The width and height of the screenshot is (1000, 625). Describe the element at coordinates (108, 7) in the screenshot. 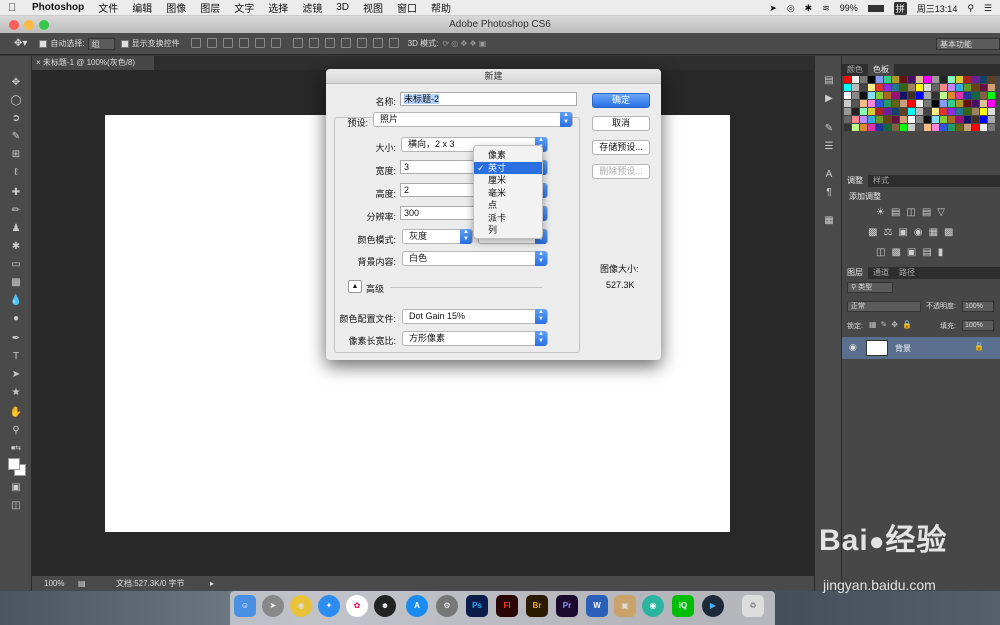

I see `menu-file: 文件` at that location.